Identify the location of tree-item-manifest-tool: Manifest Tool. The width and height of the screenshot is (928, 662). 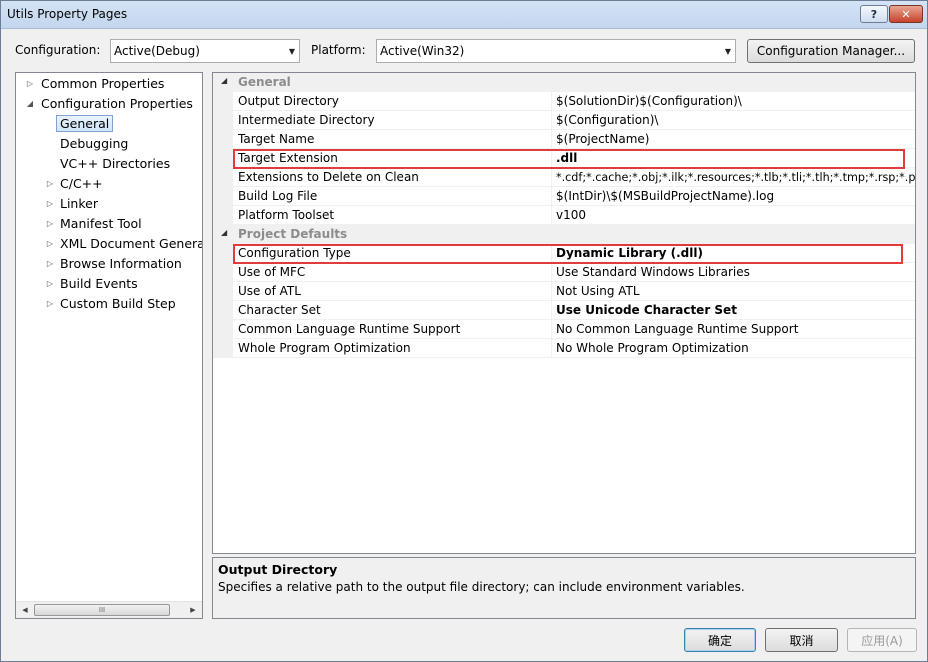
(101, 224).